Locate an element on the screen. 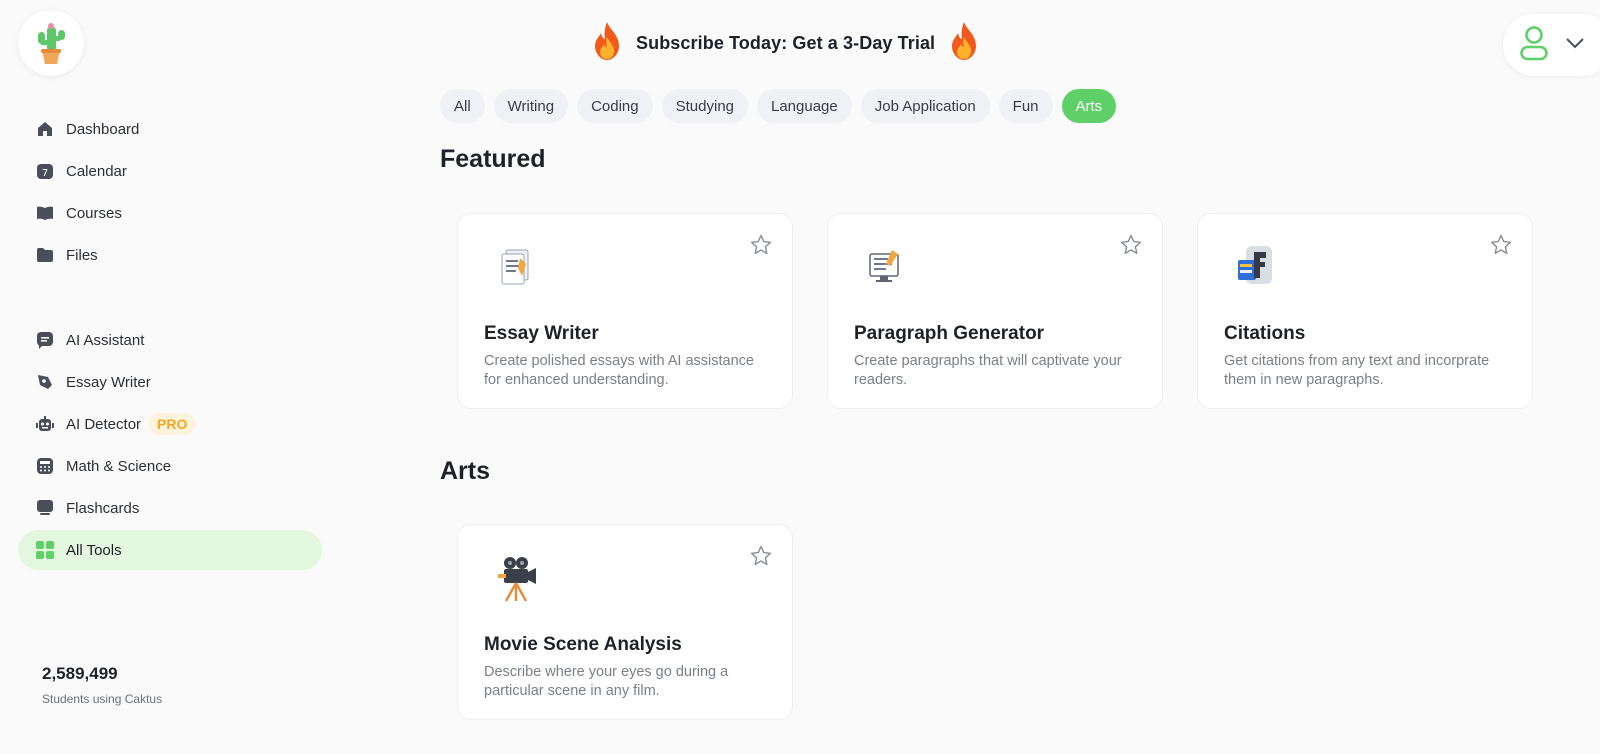 This screenshot has height=754, width=1600. tab-arts: Arts is located at coordinates (1089, 106).